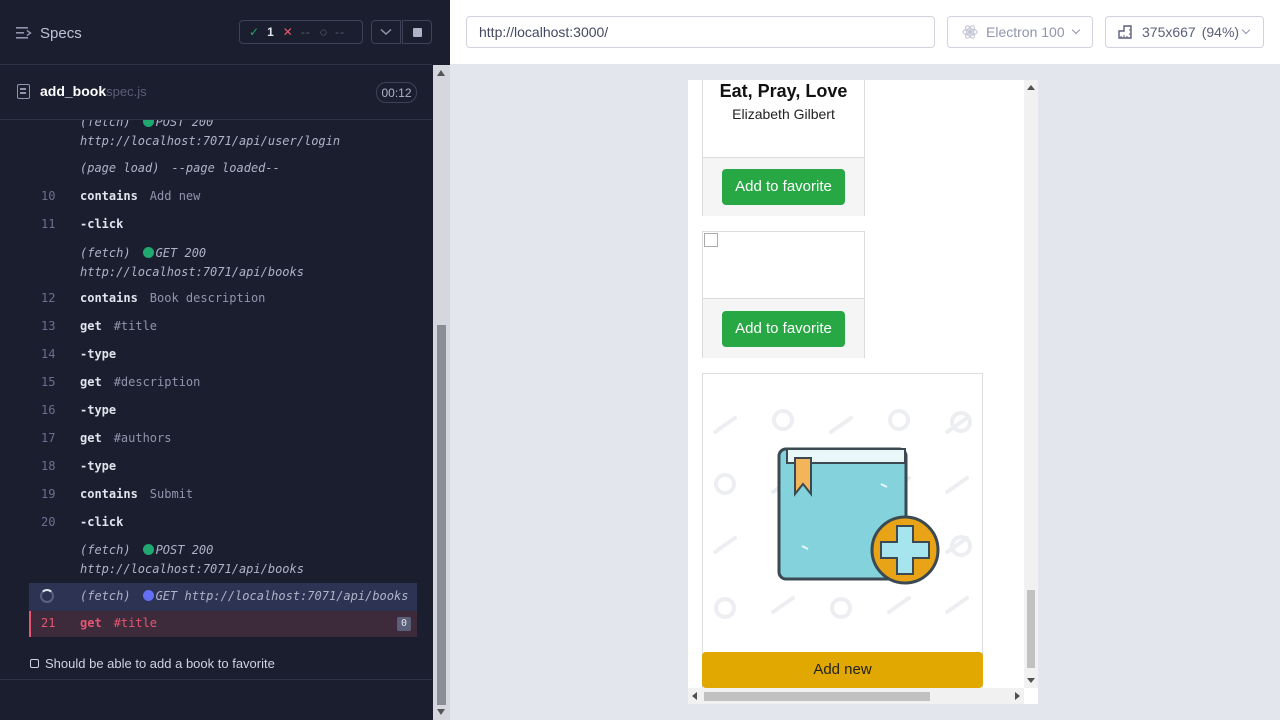 The image size is (1280, 720). Describe the element at coordinates (694, 696) in the screenshot. I see `scroll-left-icon` at that location.